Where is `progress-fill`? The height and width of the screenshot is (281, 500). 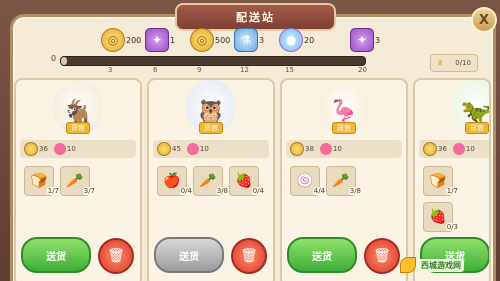 progress-fill is located at coordinates (64, 61).